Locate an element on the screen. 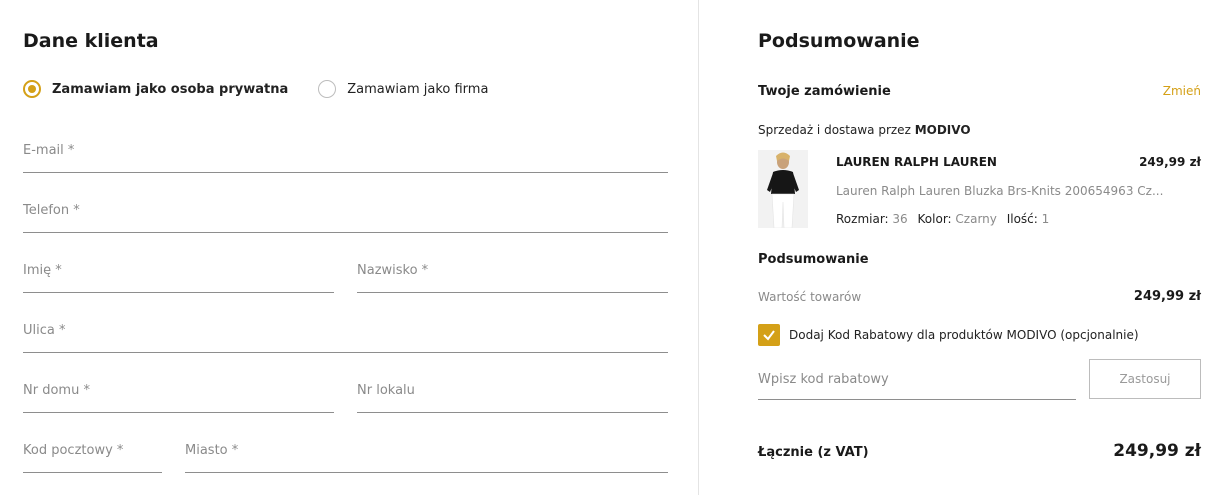 This screenshot has width=1223, height=495. sold-by-line: Sprzedaż i dostawa przez MODIVO is located at coordinates (864, 130).